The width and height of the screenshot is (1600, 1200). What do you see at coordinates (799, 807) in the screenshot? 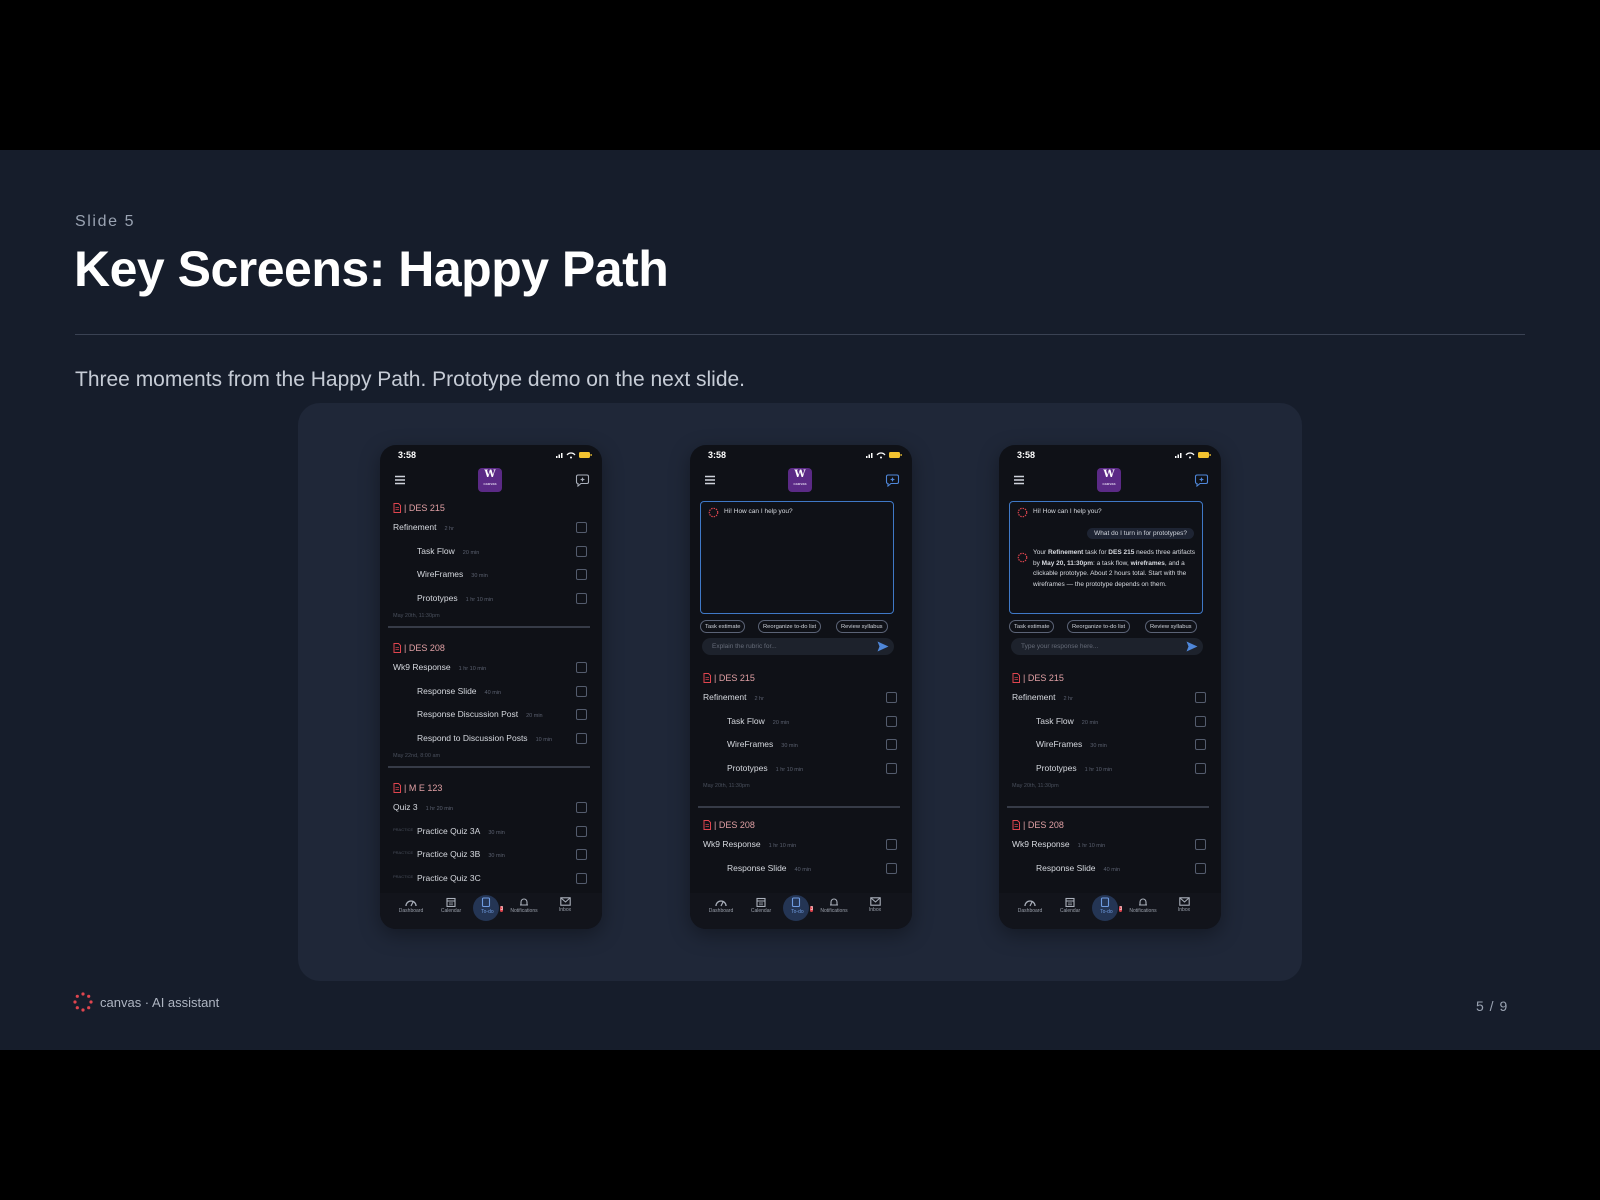
I see `section-divider` at bounding box center [799, 807].